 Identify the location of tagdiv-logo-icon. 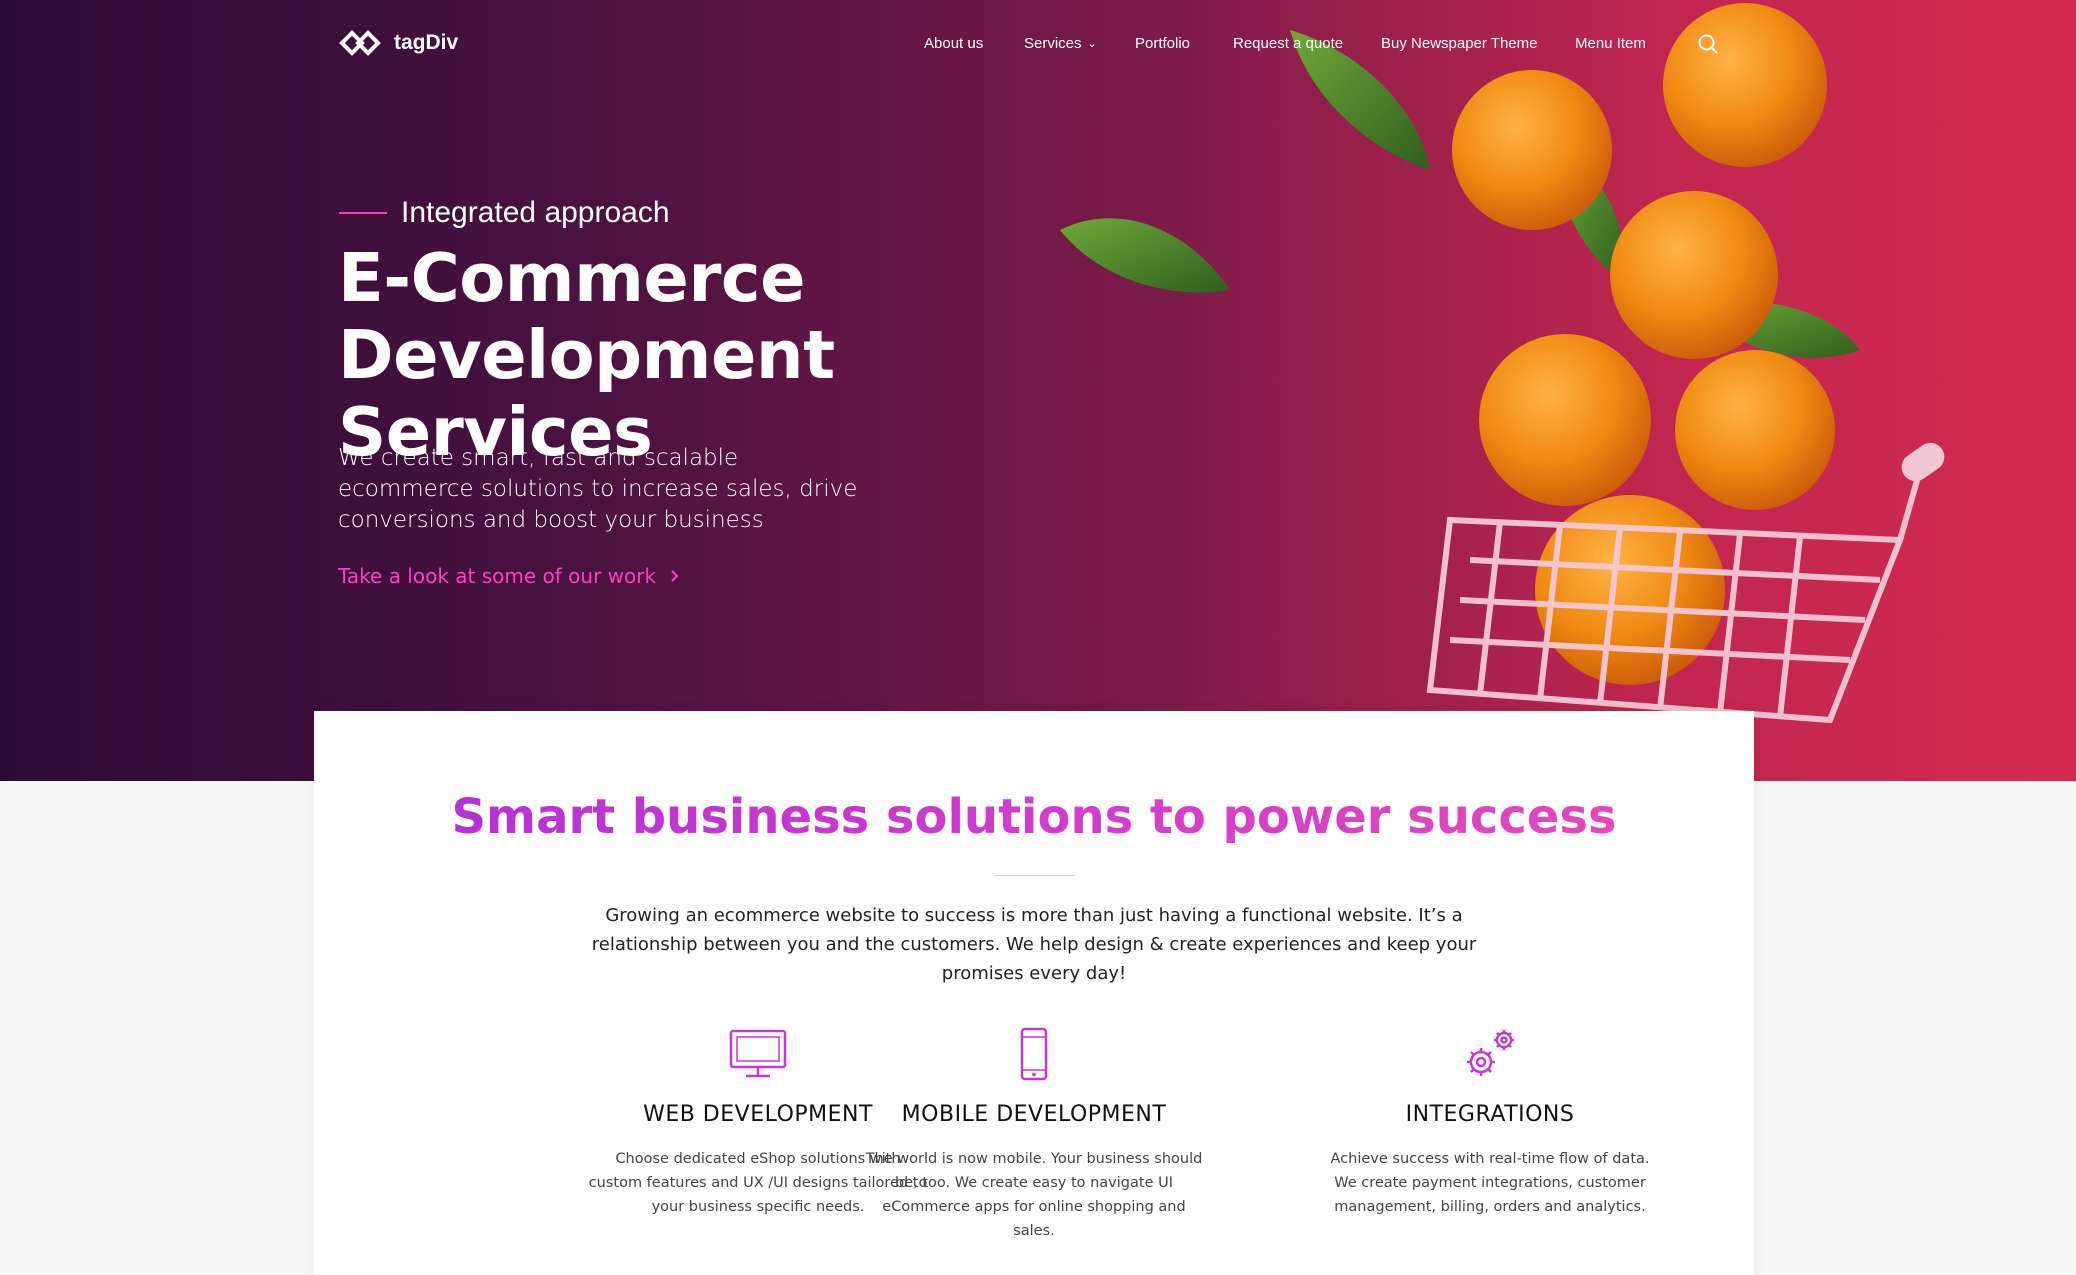
(360, 43).